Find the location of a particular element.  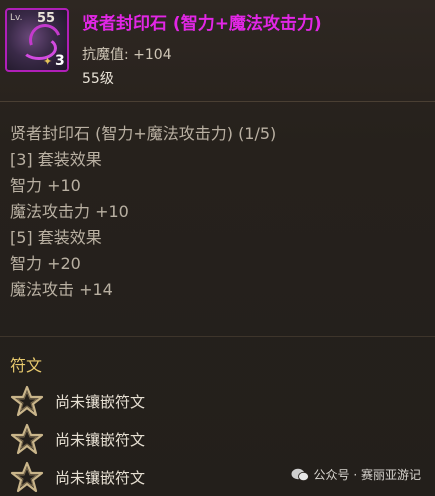

item-title: 贤者封印石 (智力+魔法攻击力) is located at coordinates (202, 24).